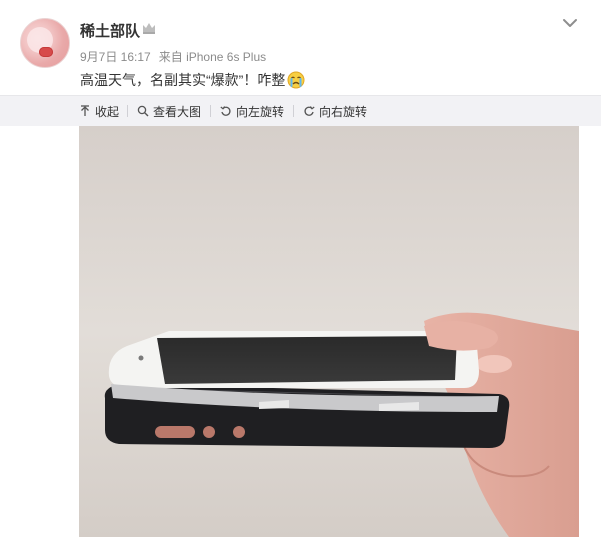 This screenshot has height=537, width=601. Describe the element at coordinates (343, 111) in the screenshot. I see `rotate-right-label: 向右旋转` at that location.